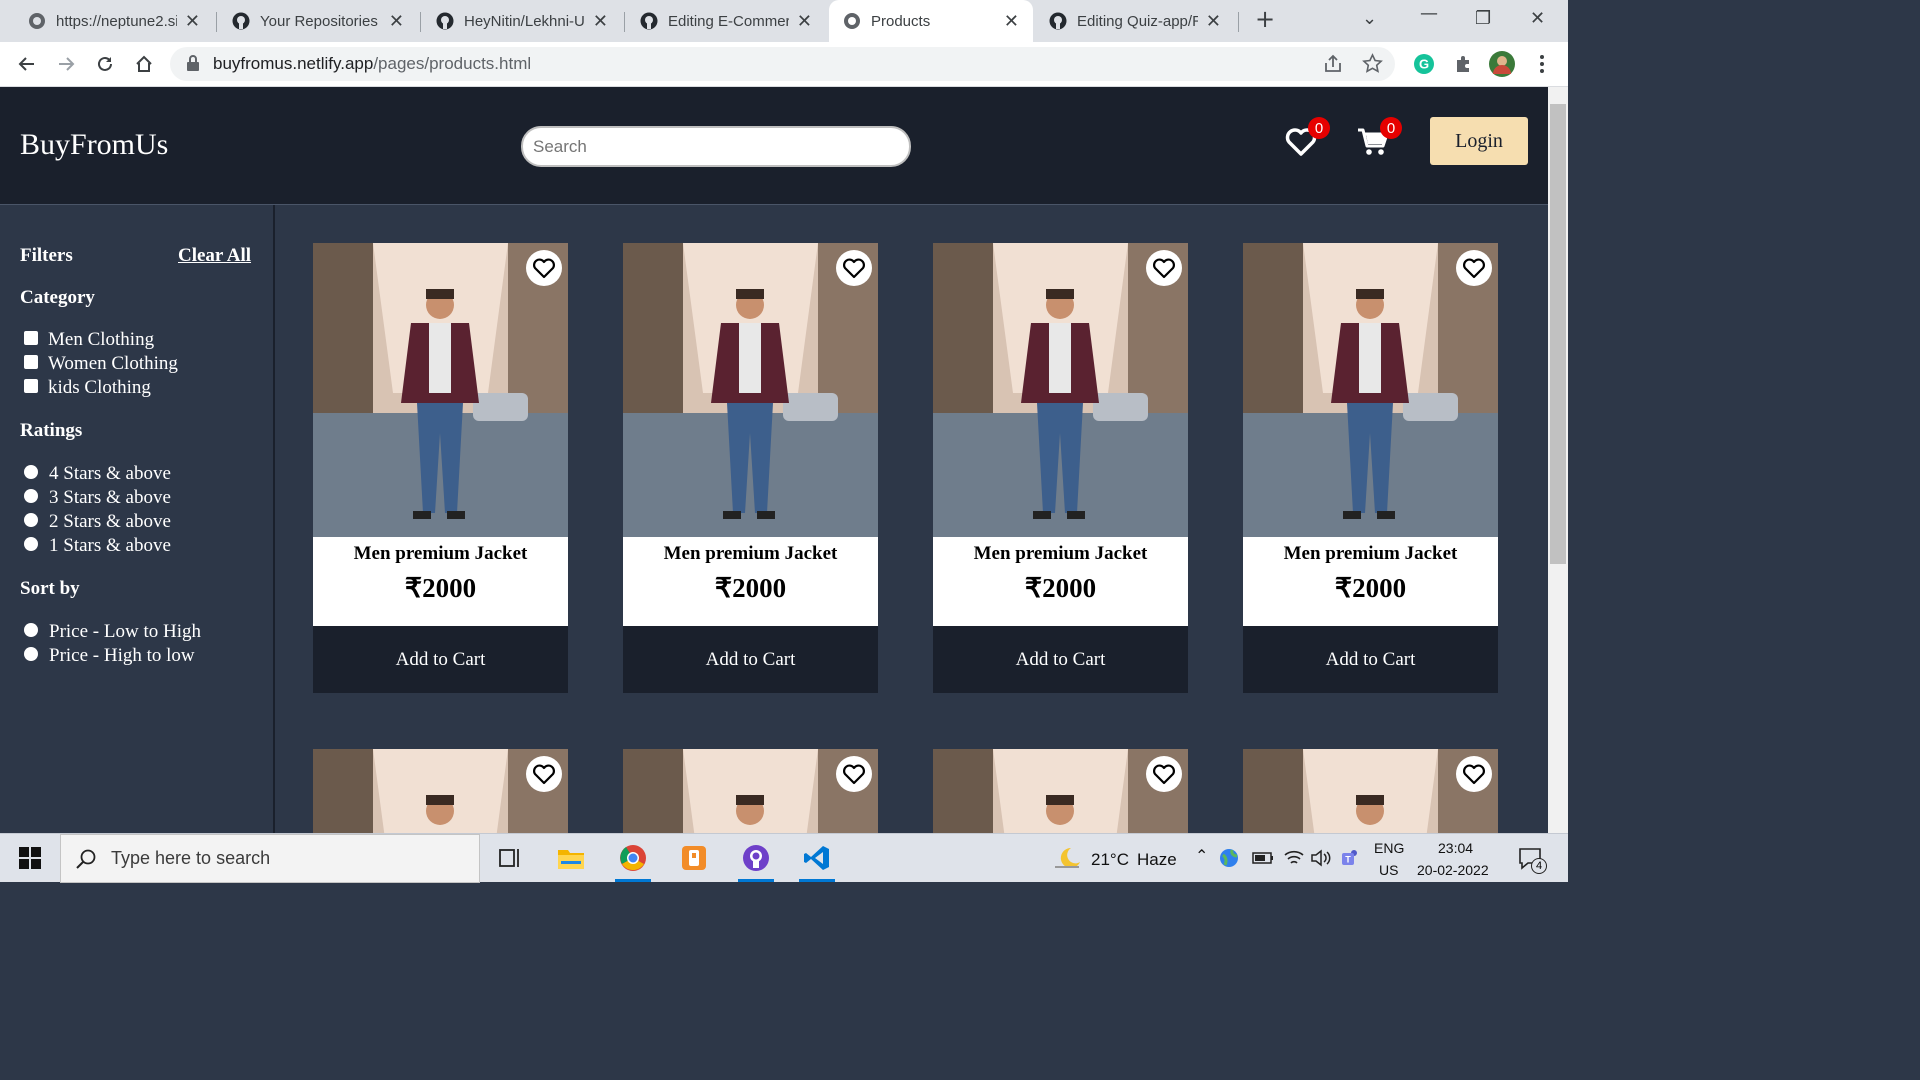  Describe the element at coordinates (1537, 18) in the screenshot. I see `close-window-button: ✕` at that location.